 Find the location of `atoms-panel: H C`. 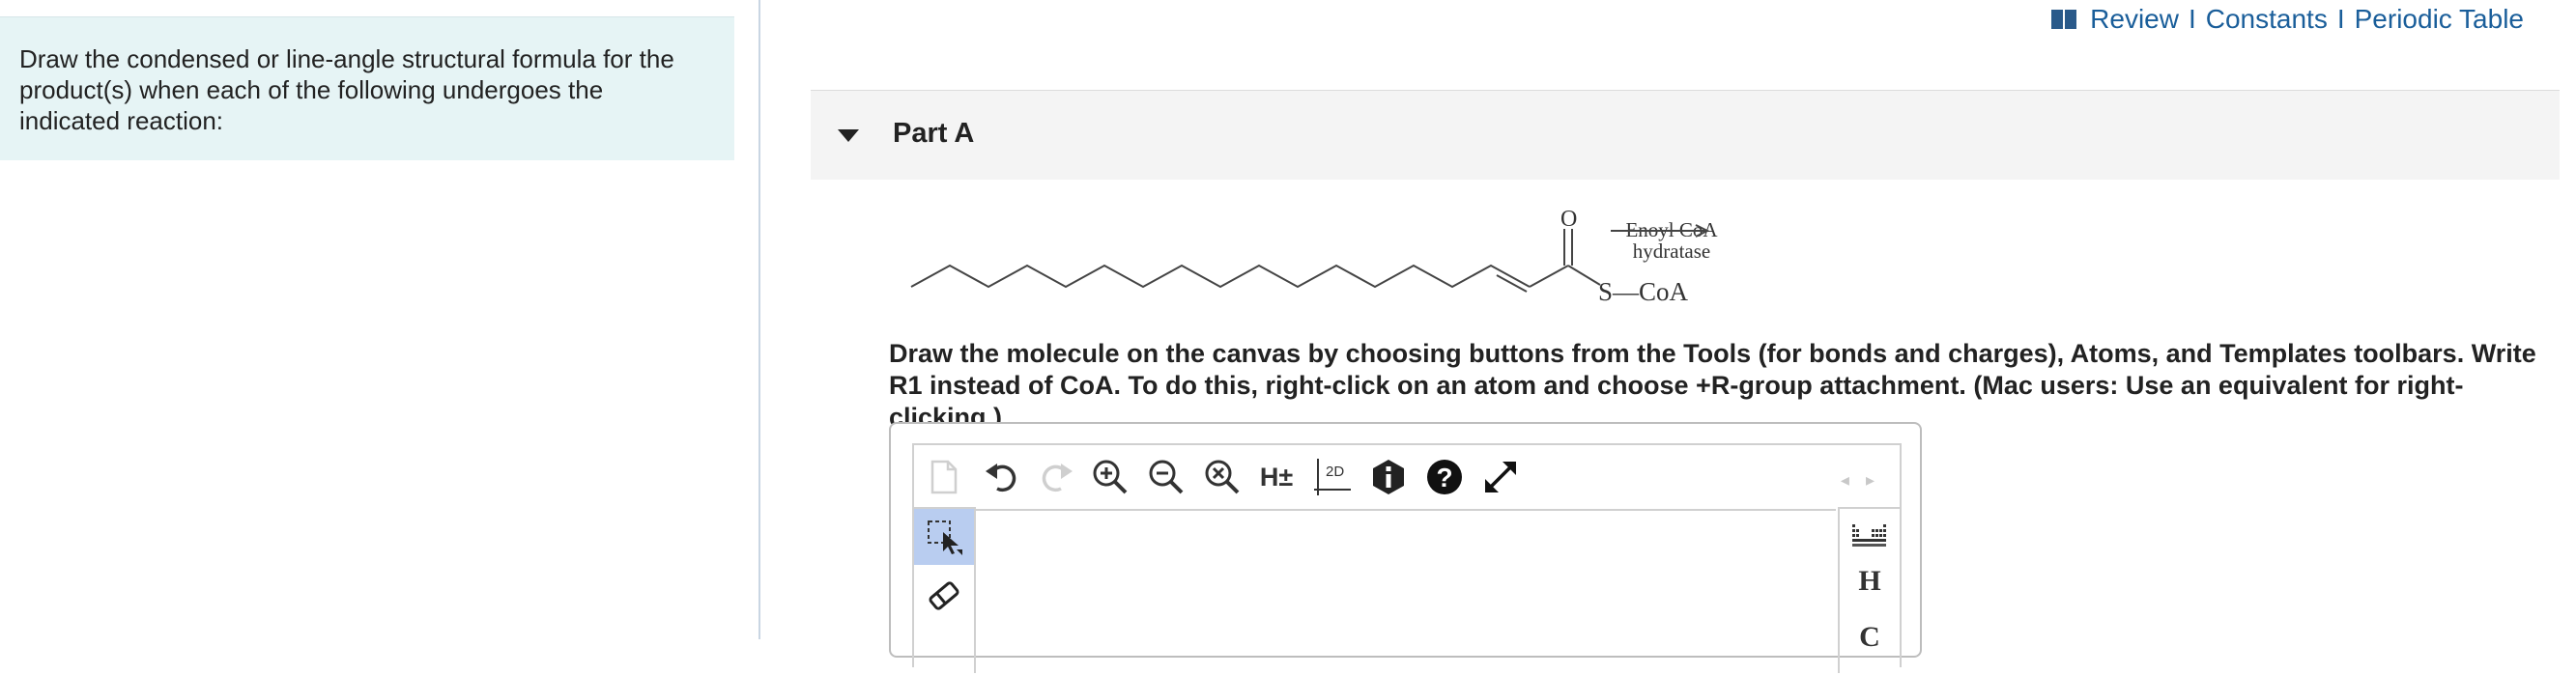

atoms-panel: H C is located at coordinates (1869, 590).